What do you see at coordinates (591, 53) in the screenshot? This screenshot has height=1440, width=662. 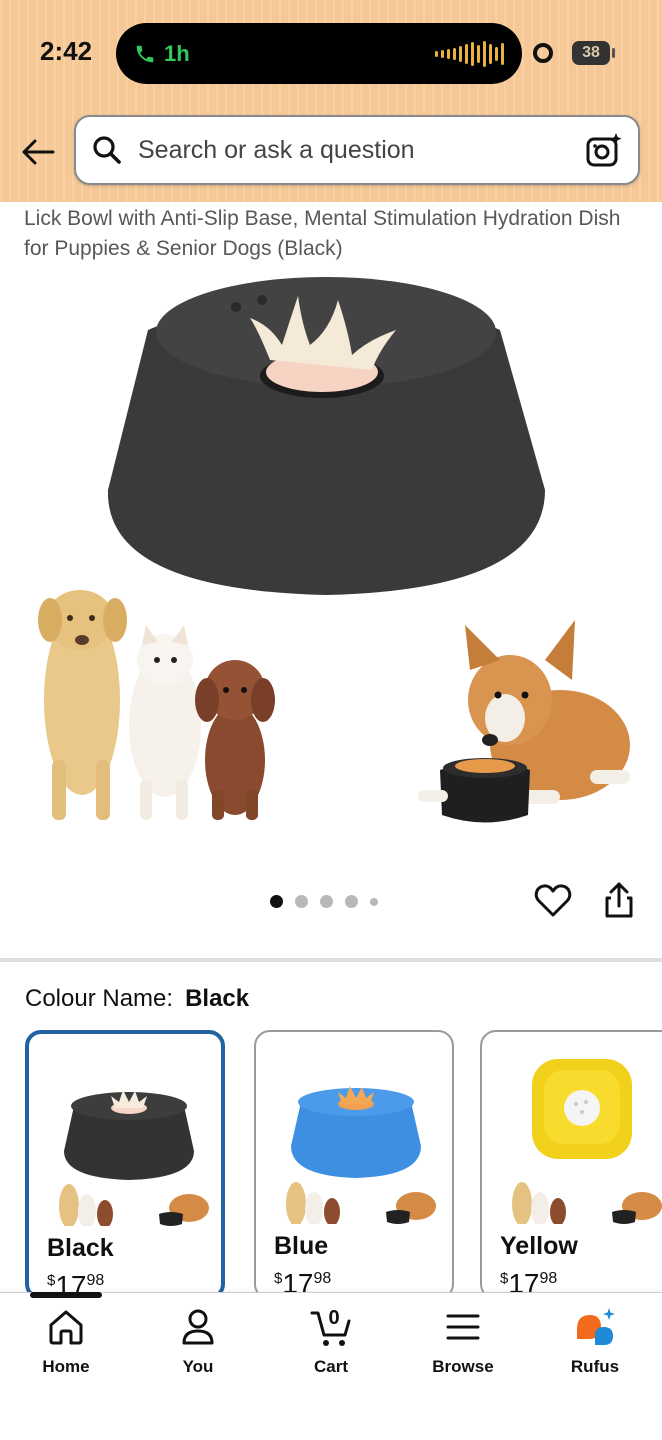 I see `battery-indicator: 38` at bounding box center [591, 53].